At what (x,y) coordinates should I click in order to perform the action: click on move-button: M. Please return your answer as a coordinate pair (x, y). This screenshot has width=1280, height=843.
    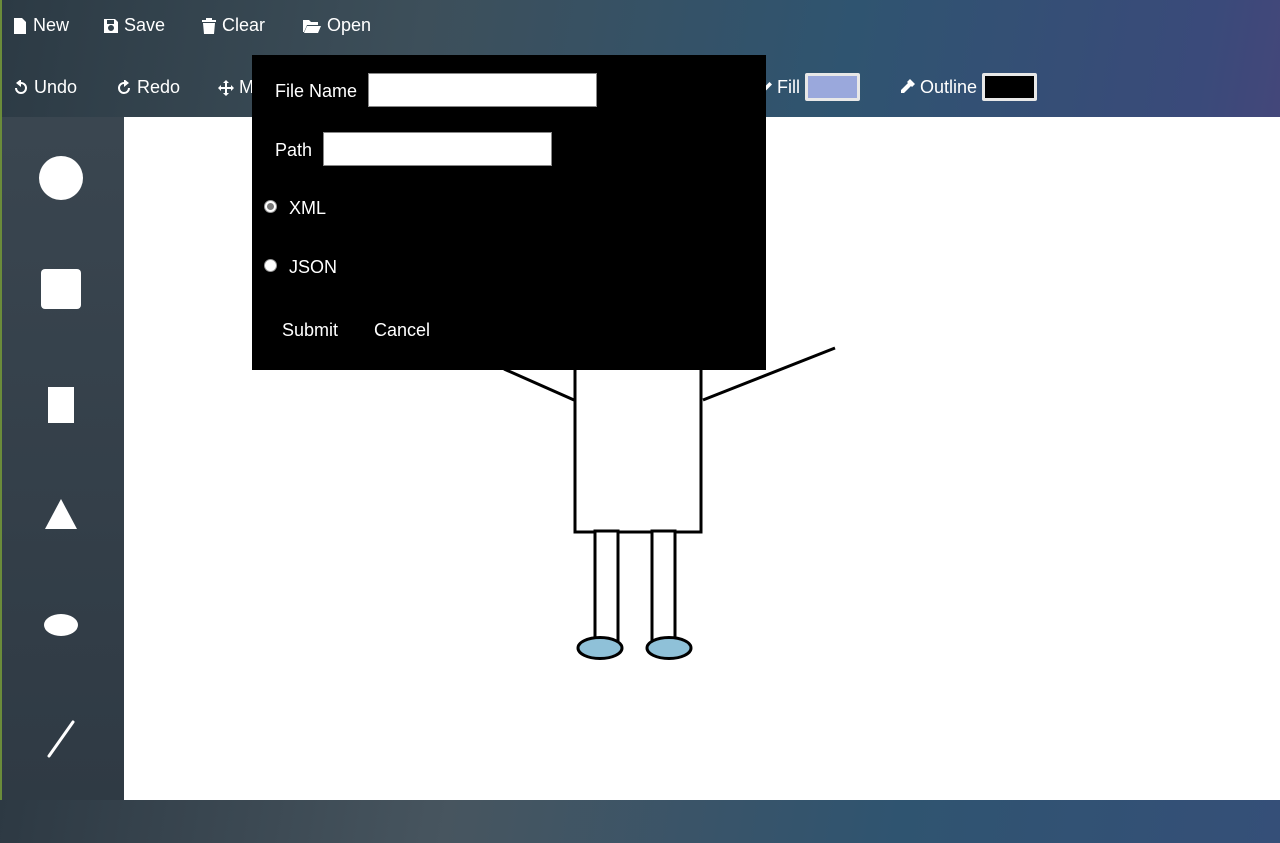
    Looking at the image, I should click on (236, 87).